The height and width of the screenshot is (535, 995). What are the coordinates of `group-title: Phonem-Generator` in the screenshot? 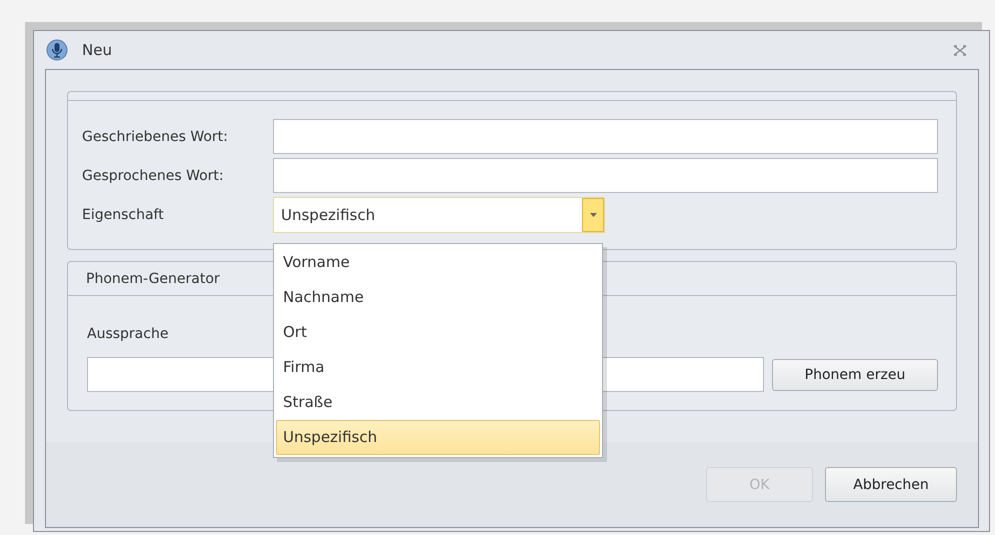 It's located at (153, 278).